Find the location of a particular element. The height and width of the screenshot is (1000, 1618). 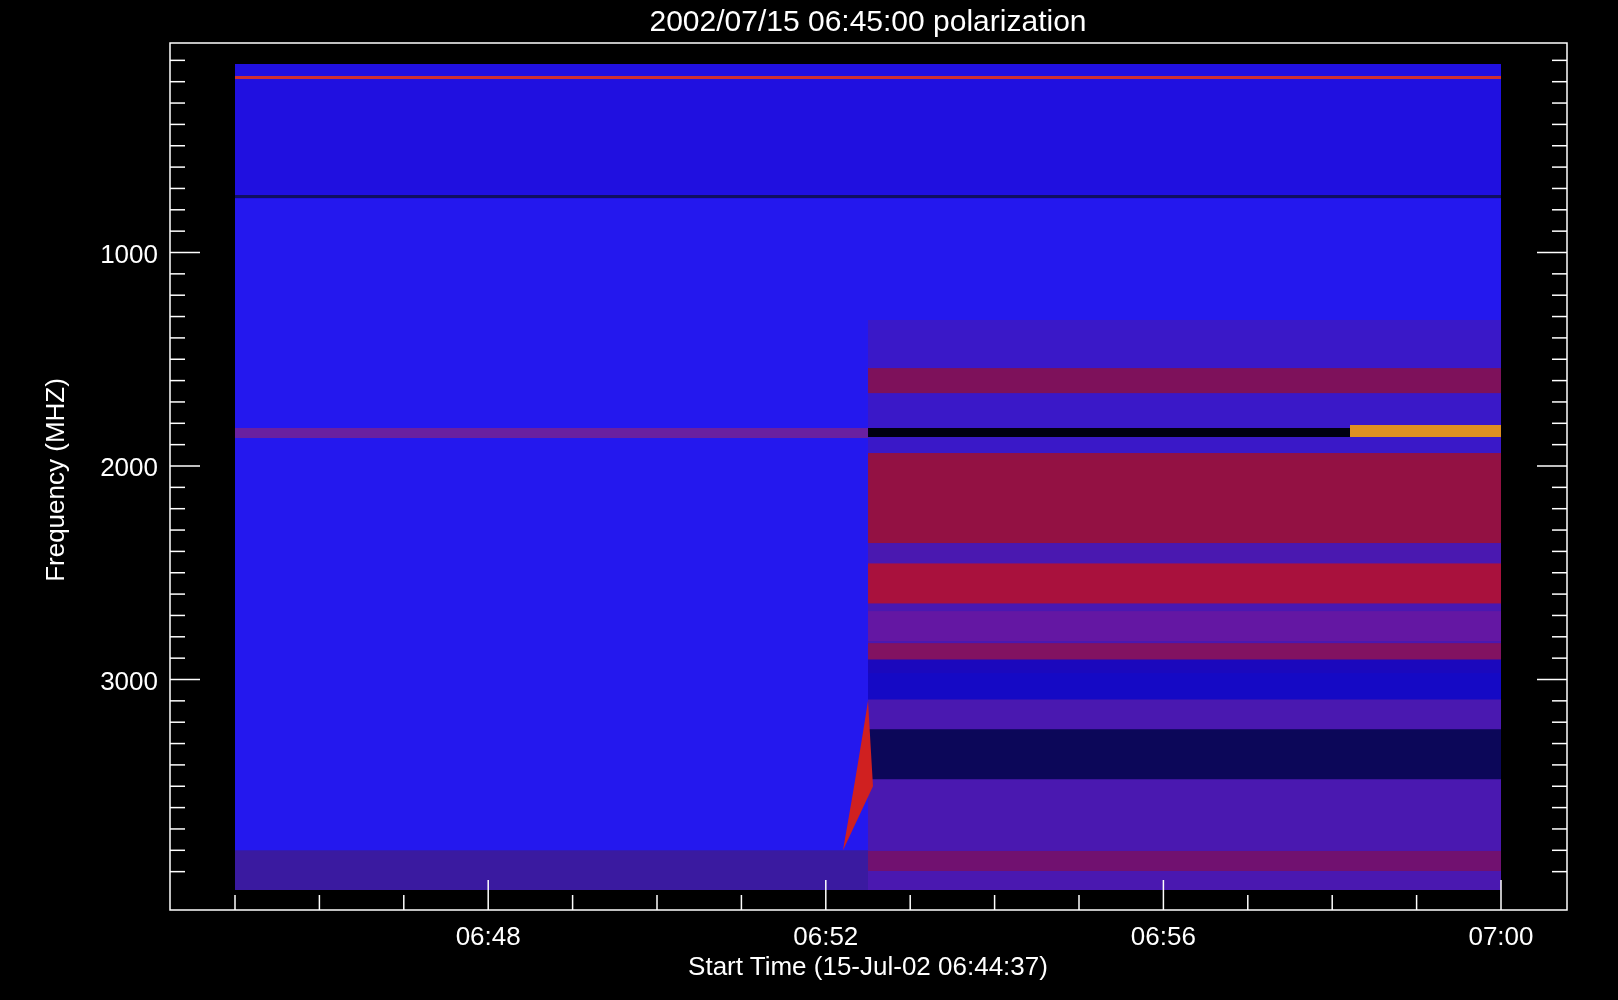

y-tick-label: 3000 is located at coordinates (129, 680).